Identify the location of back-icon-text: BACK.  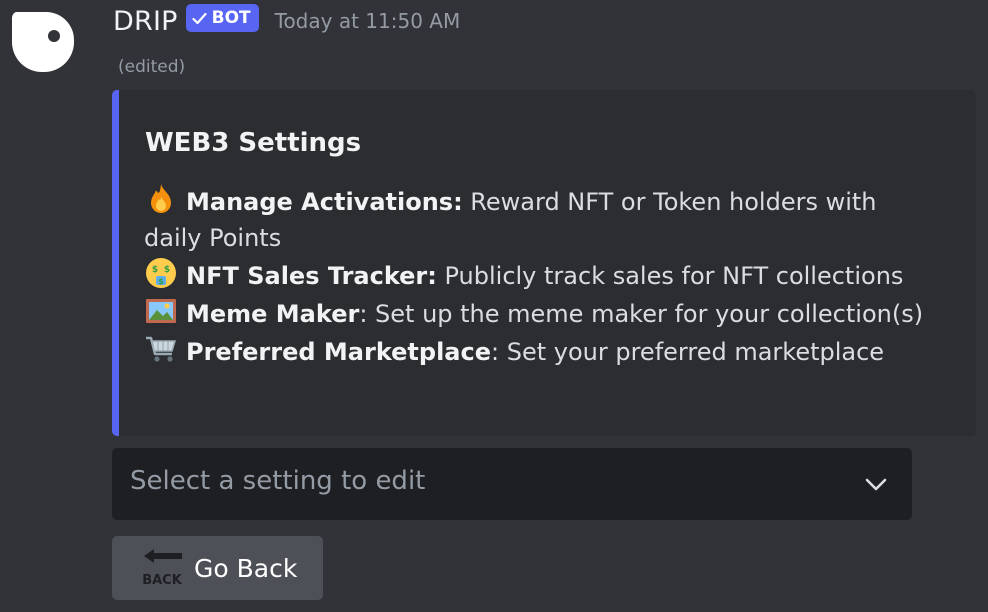
(162, 580).